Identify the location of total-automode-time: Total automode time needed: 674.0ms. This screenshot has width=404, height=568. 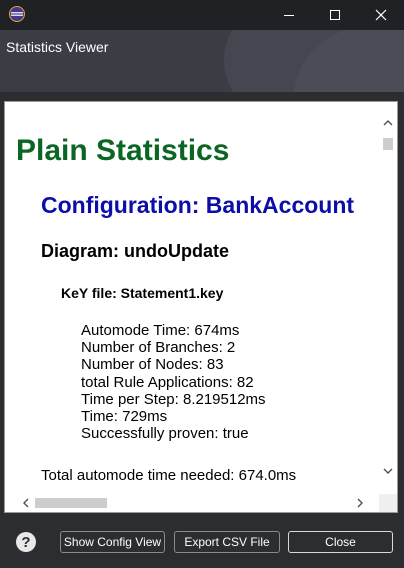
(169, 475).